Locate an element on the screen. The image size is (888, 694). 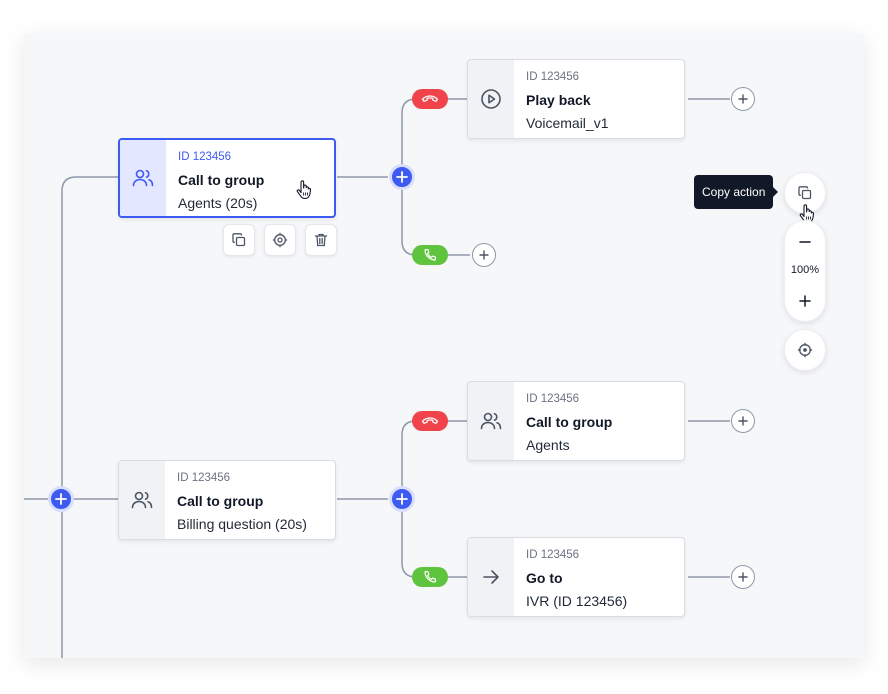
node-subtitle: Billing question (20s) is located at coordinates (242, 523).